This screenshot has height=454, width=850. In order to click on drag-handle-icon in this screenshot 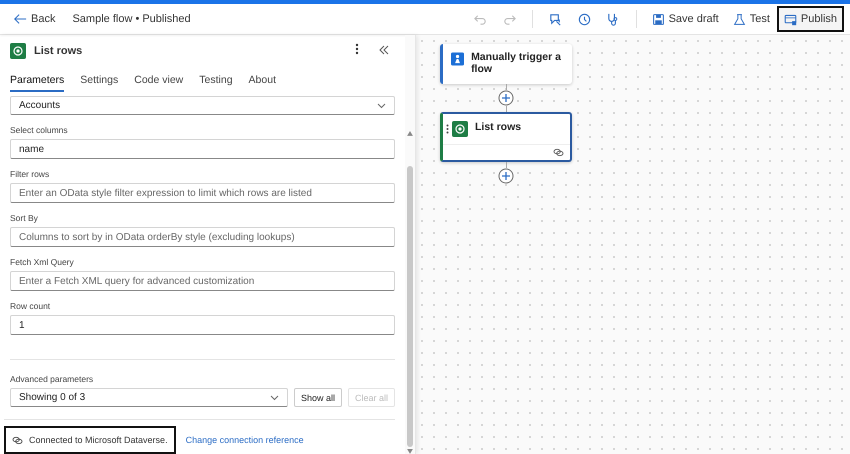, I will do `click(447, 129)`.